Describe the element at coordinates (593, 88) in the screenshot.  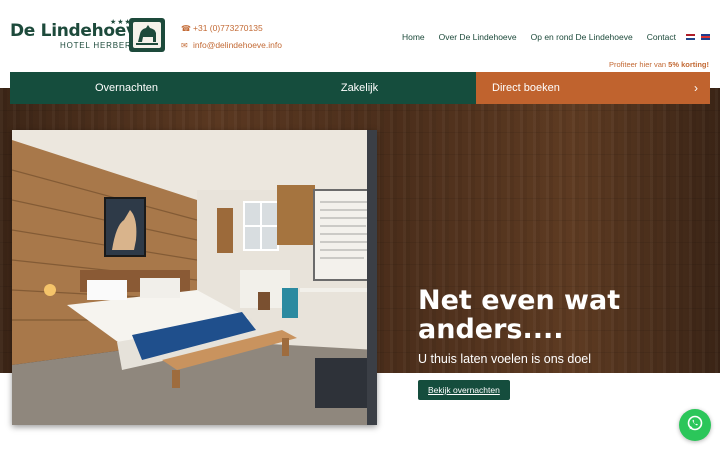
I see `book-now-button: Direct boeken ›` at that location.